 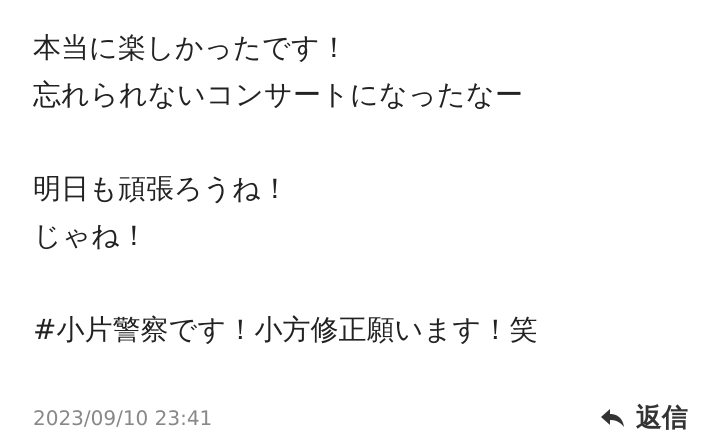 What do you see at coordinates (191, 48) in the screenshot?
I see `message-line: 本当に楽しかったです！` at bounding box center [191, 48].